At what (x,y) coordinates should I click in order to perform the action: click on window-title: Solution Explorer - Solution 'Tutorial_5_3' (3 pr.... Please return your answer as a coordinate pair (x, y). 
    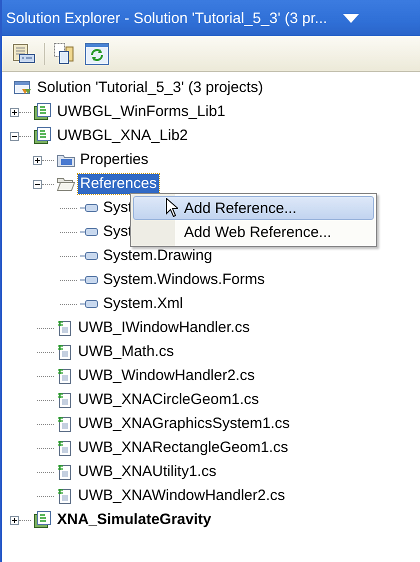
    Looking at the image, I should click on (167, 18).